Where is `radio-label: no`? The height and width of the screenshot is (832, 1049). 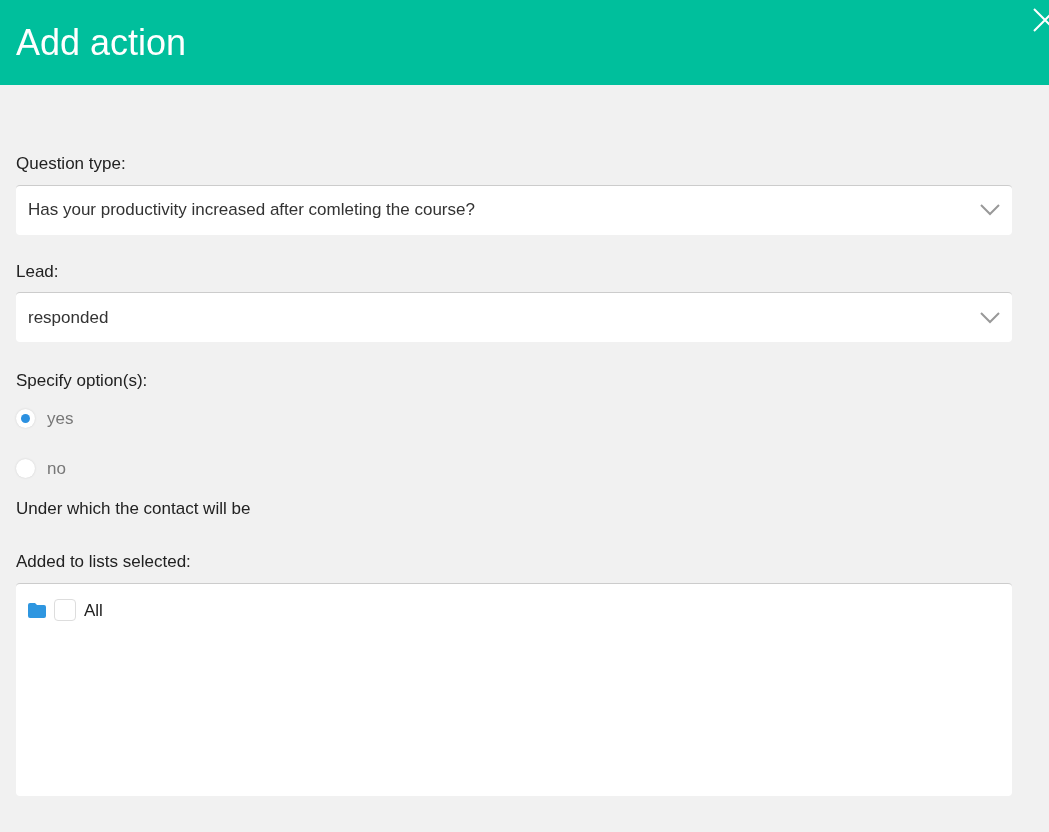
radio-label: no is located at coordinates (56, 468).